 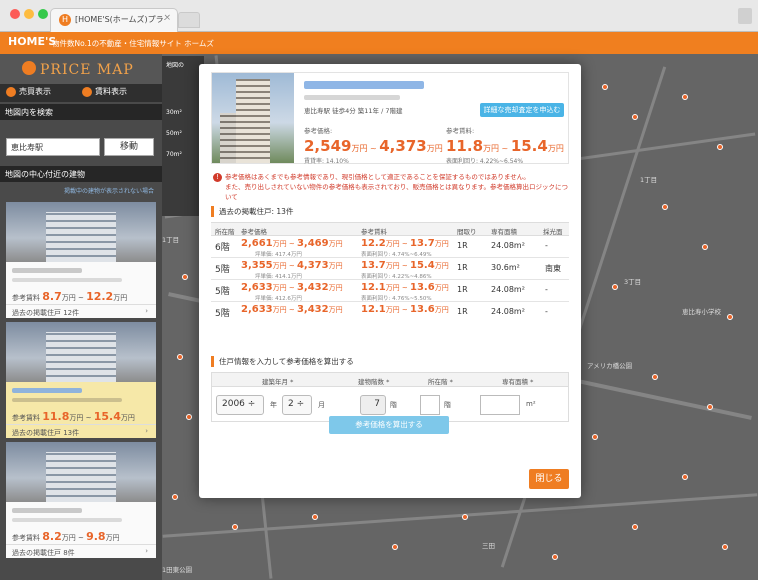 What do you see at coordinates (81, 431) in the screenshot?
I see `card-past-listings-link: 過去の掲載住戸 13件 ›` at bounding box center [81, 431].